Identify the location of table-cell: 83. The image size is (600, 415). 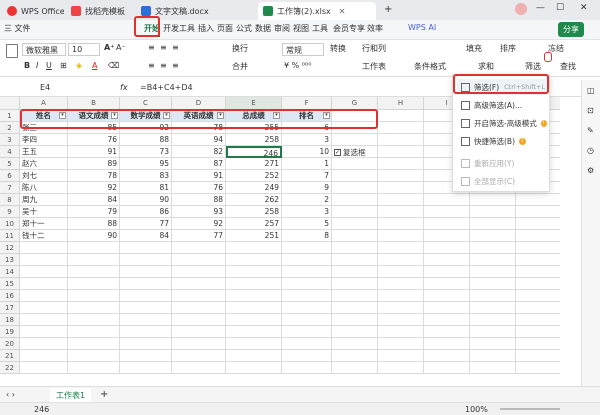
(146, 176).